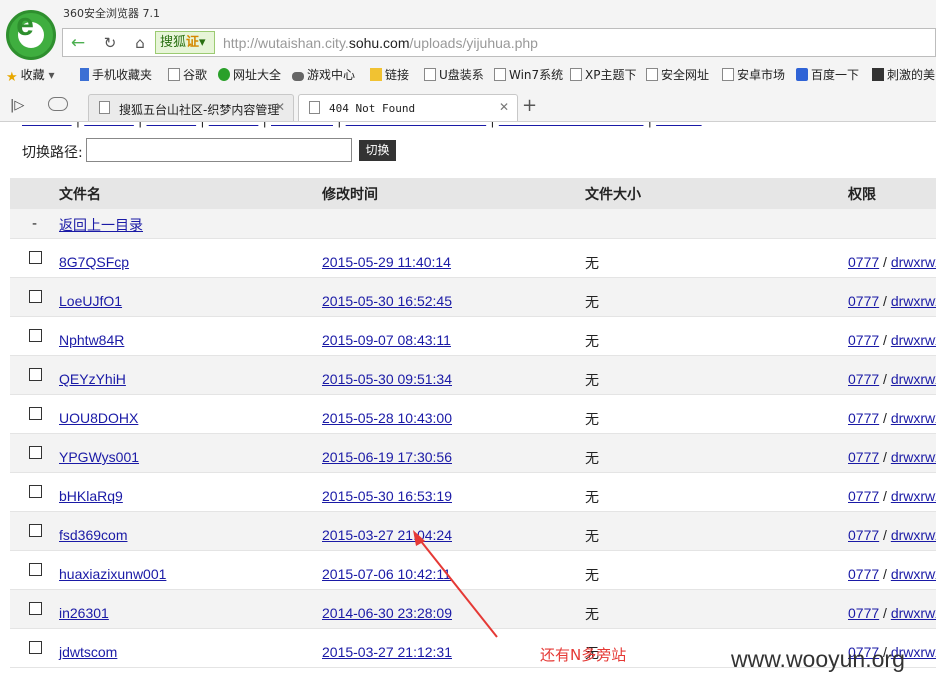  Describe the element at coordinates (84, 613) in the screenshot. I see `file-name-link: in26301` at that location.